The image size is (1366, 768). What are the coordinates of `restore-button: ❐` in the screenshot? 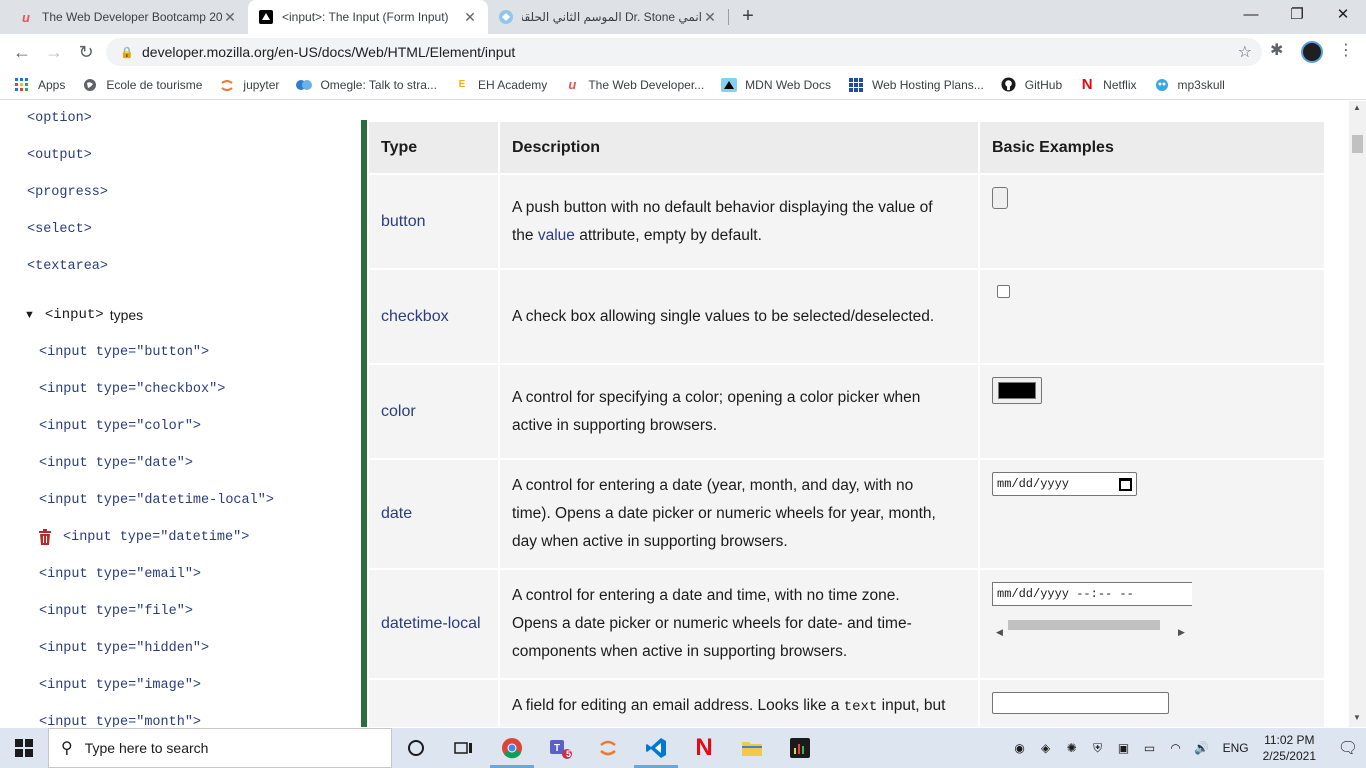 It's located at (1297, 16).